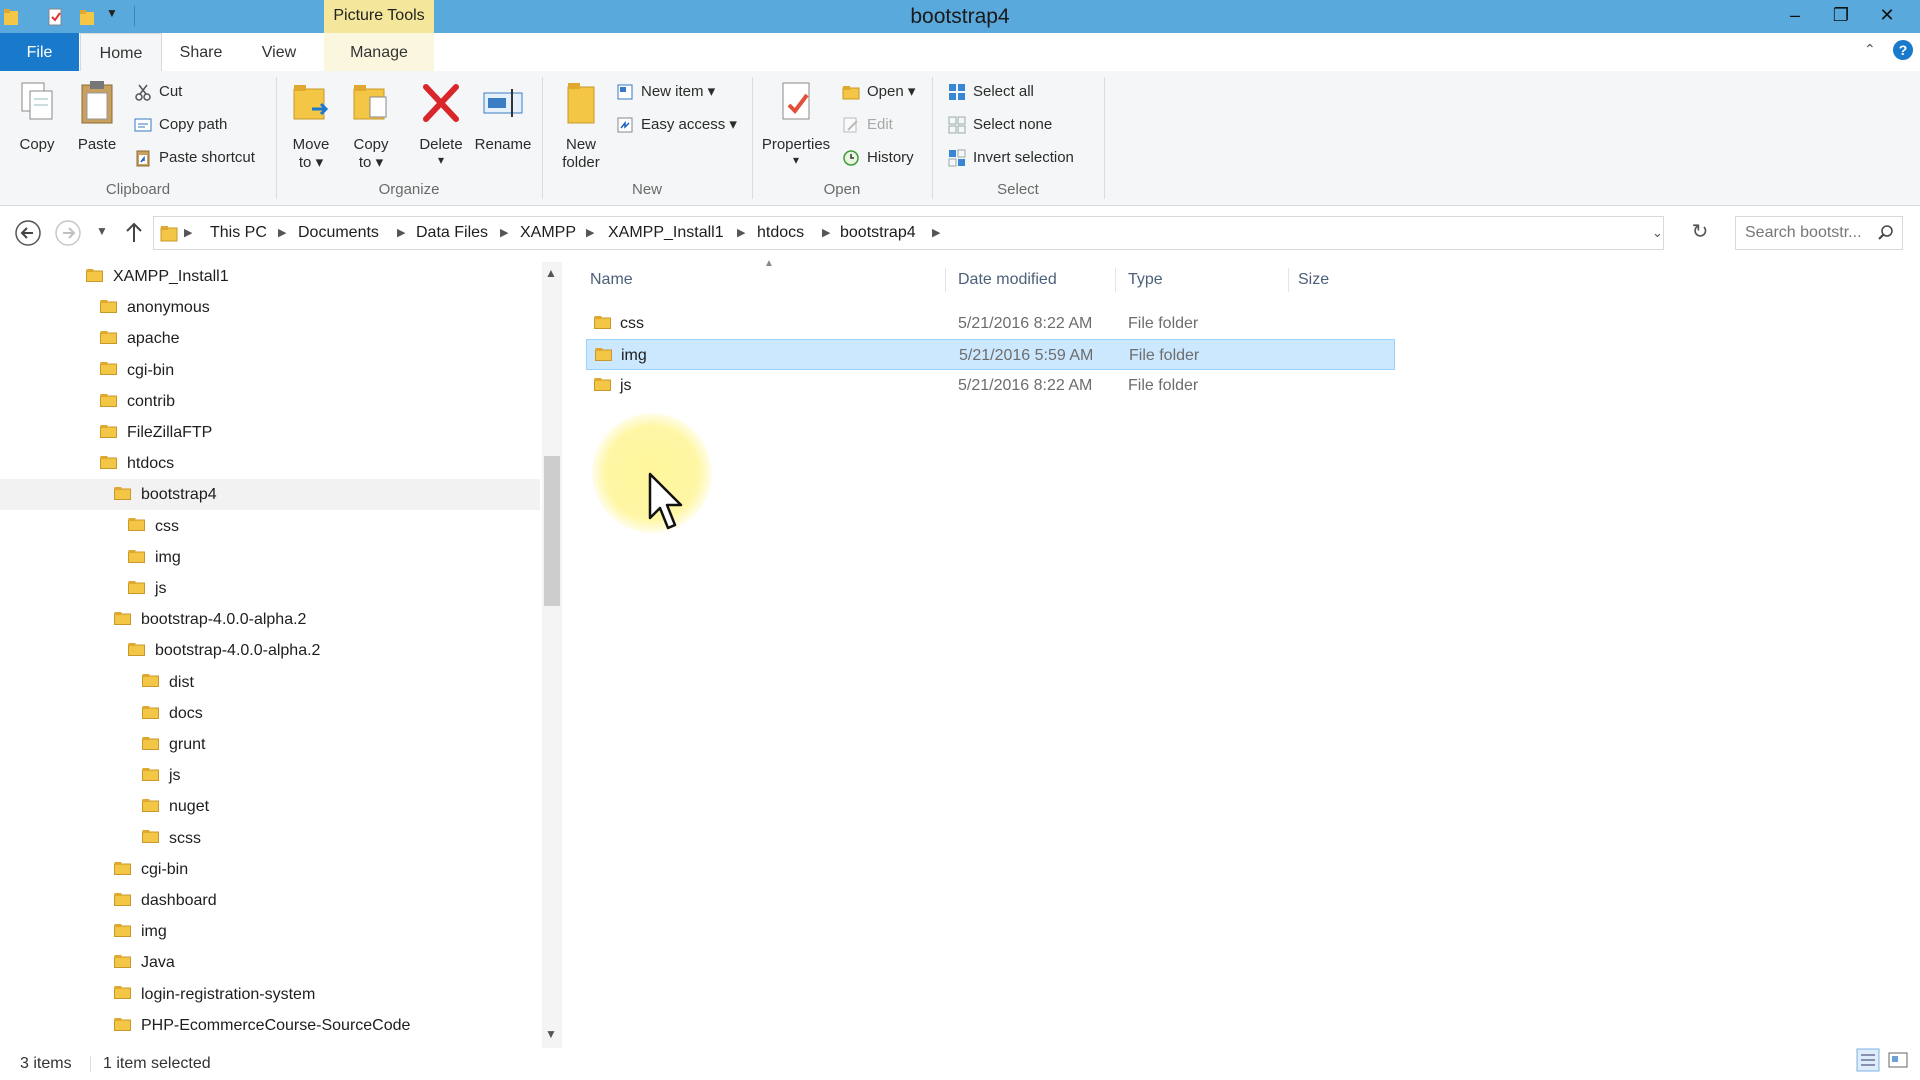 This screenshot has height=1080, width=1920. Describe the element at coordinates (121, 52) in the screenshot. I see `tab-home: Home` at that location.